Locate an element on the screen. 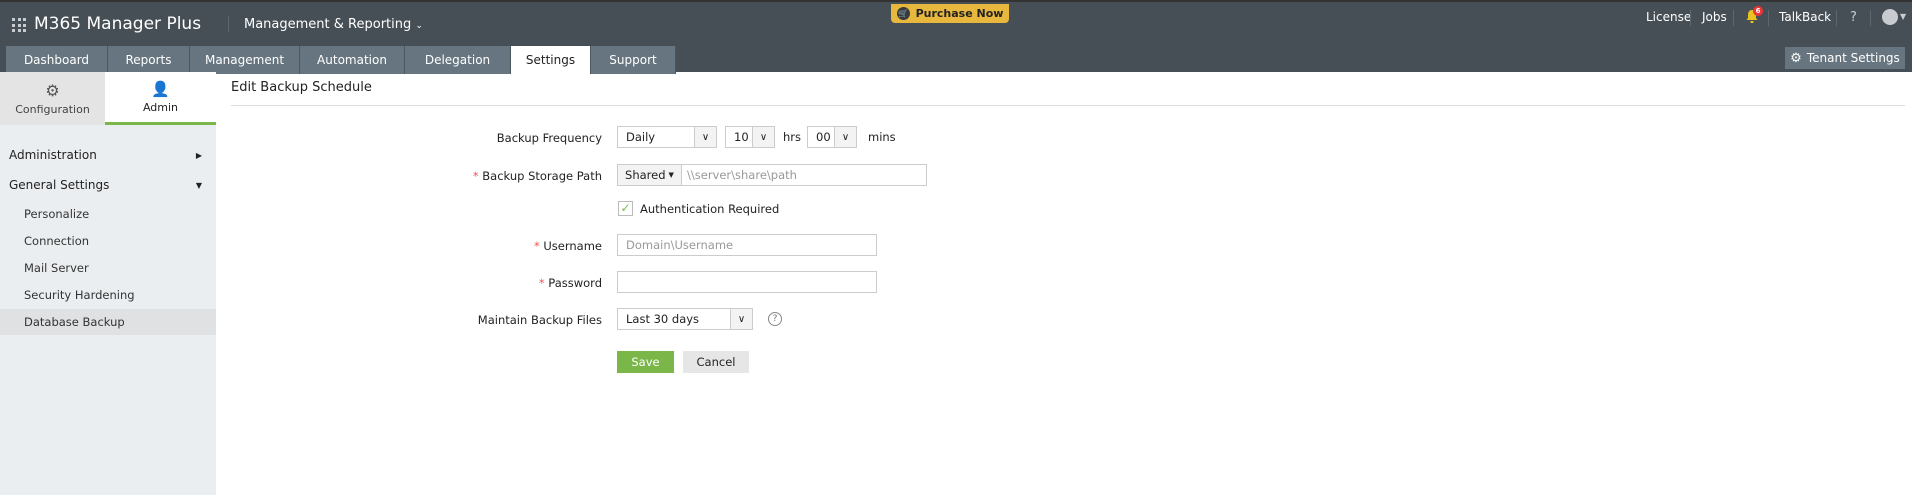 Image resolution: width=1912 pixels, height=495 pixels. label-text: Username is located at coordinates (572, 246).